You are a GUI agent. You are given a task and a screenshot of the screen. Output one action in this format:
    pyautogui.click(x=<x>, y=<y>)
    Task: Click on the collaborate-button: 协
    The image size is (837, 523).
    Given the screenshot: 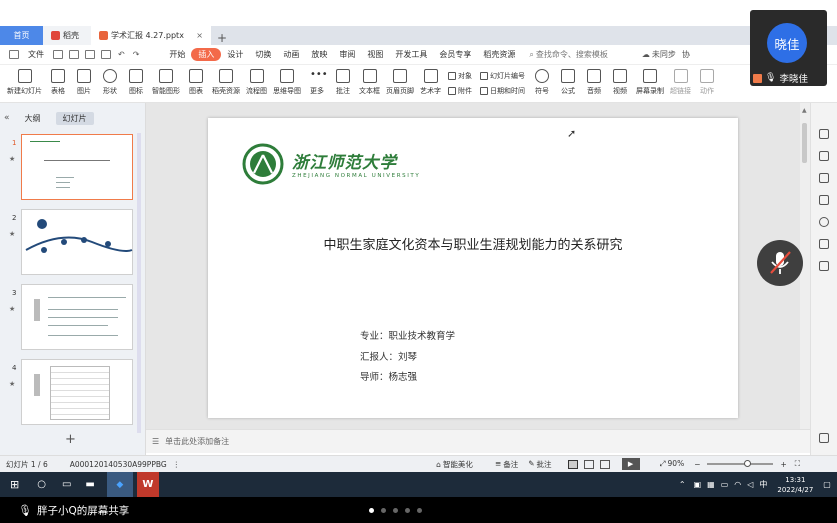 What is the action you would take?
    pyautogui.click(x=686, y=54)
    